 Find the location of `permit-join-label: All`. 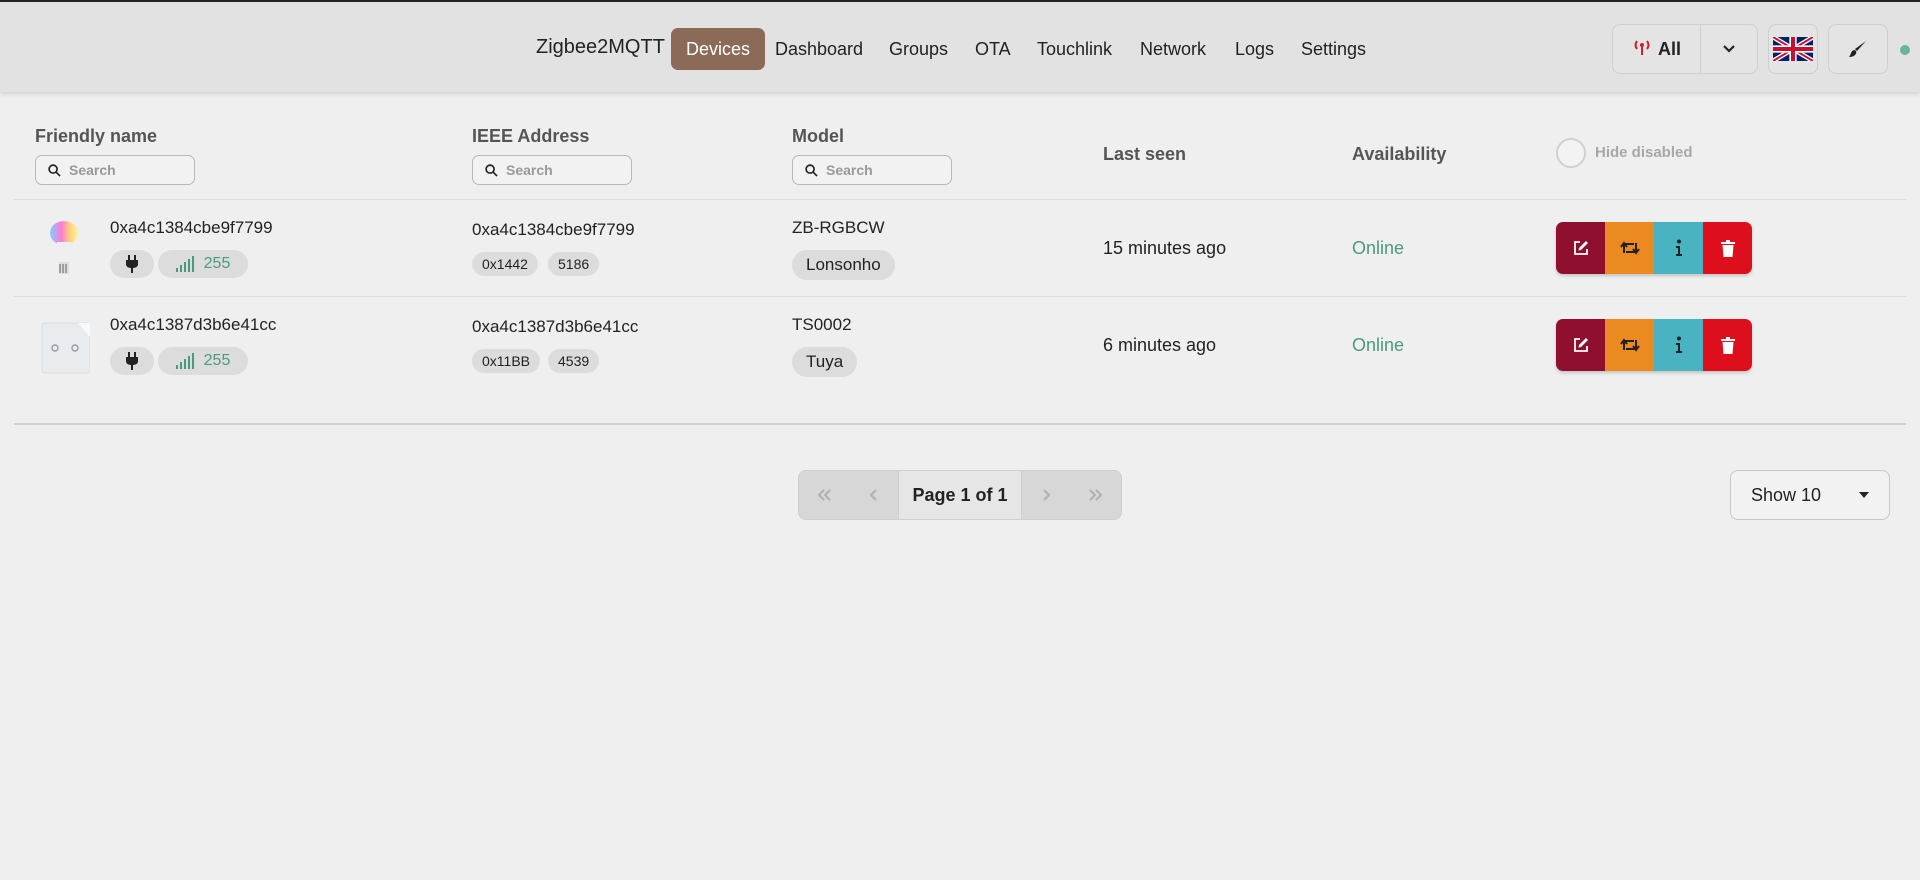

permit-join-label: All is located at coordinates (1669, 48).